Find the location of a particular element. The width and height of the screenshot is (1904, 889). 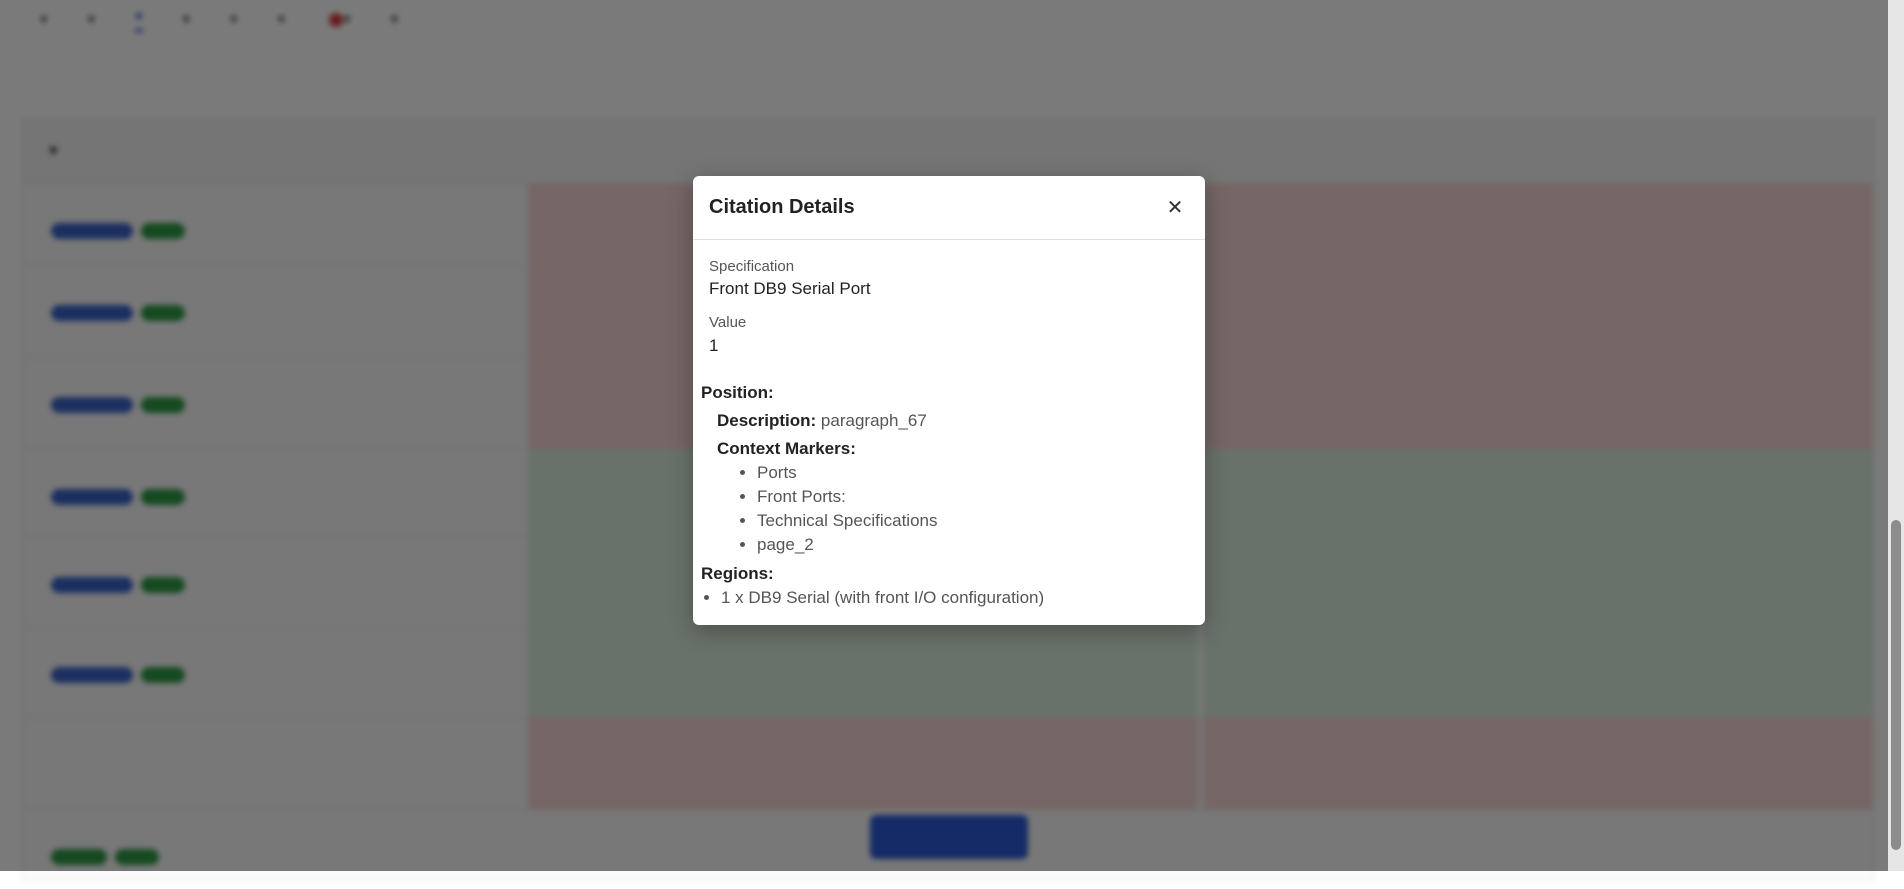

value-value: 1 is located at coordinates (714, 345).